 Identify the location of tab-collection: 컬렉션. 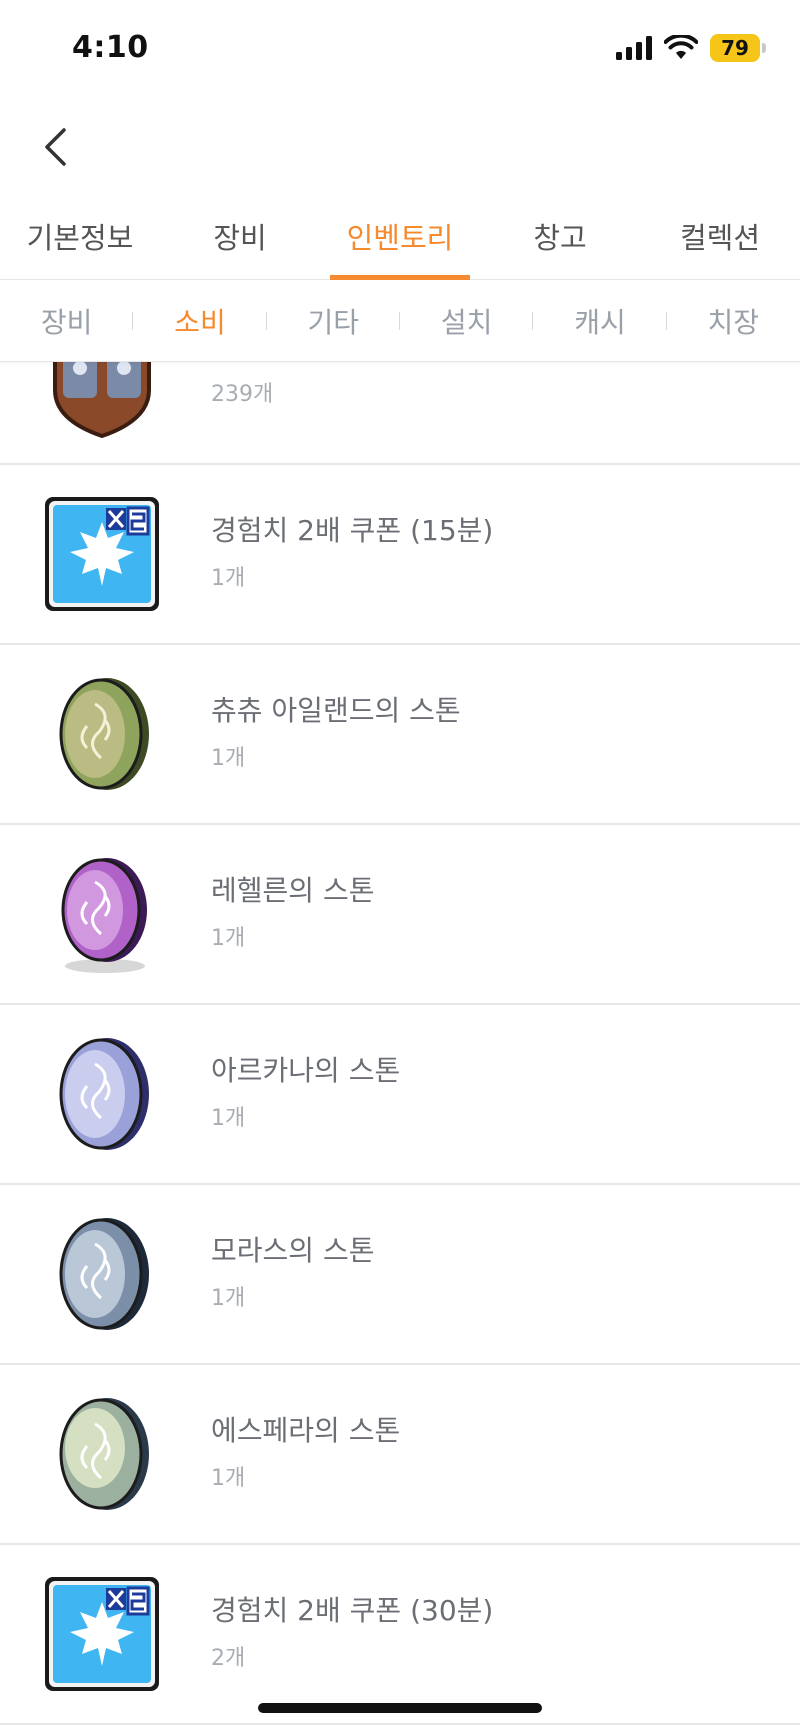
(720, 244).